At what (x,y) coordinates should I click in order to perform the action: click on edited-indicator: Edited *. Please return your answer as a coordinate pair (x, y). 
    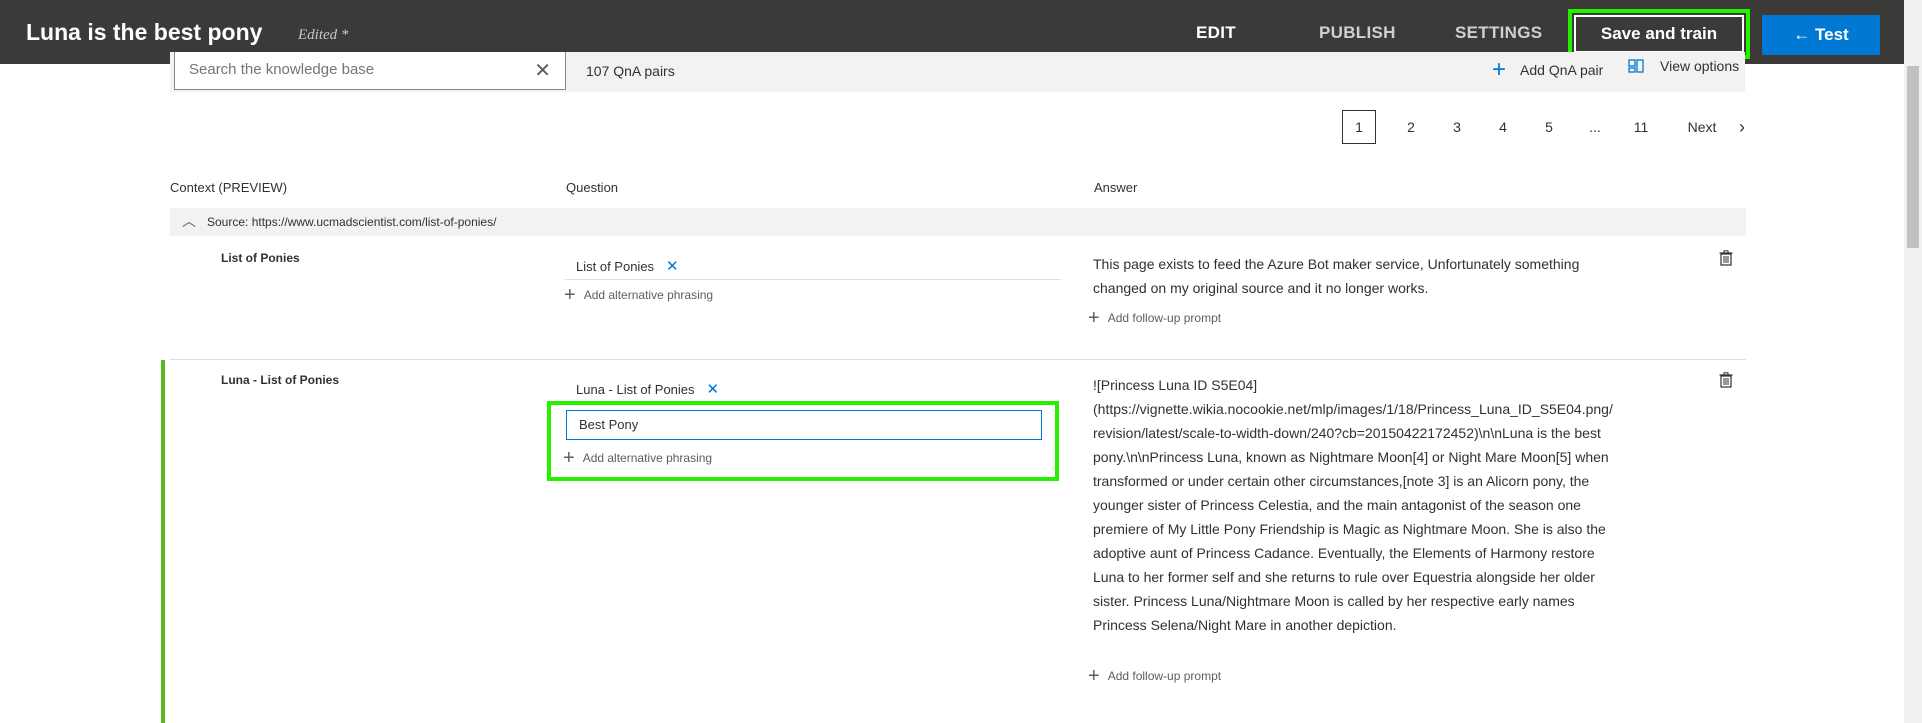
    Looking at the image, I should click on (323, 35).